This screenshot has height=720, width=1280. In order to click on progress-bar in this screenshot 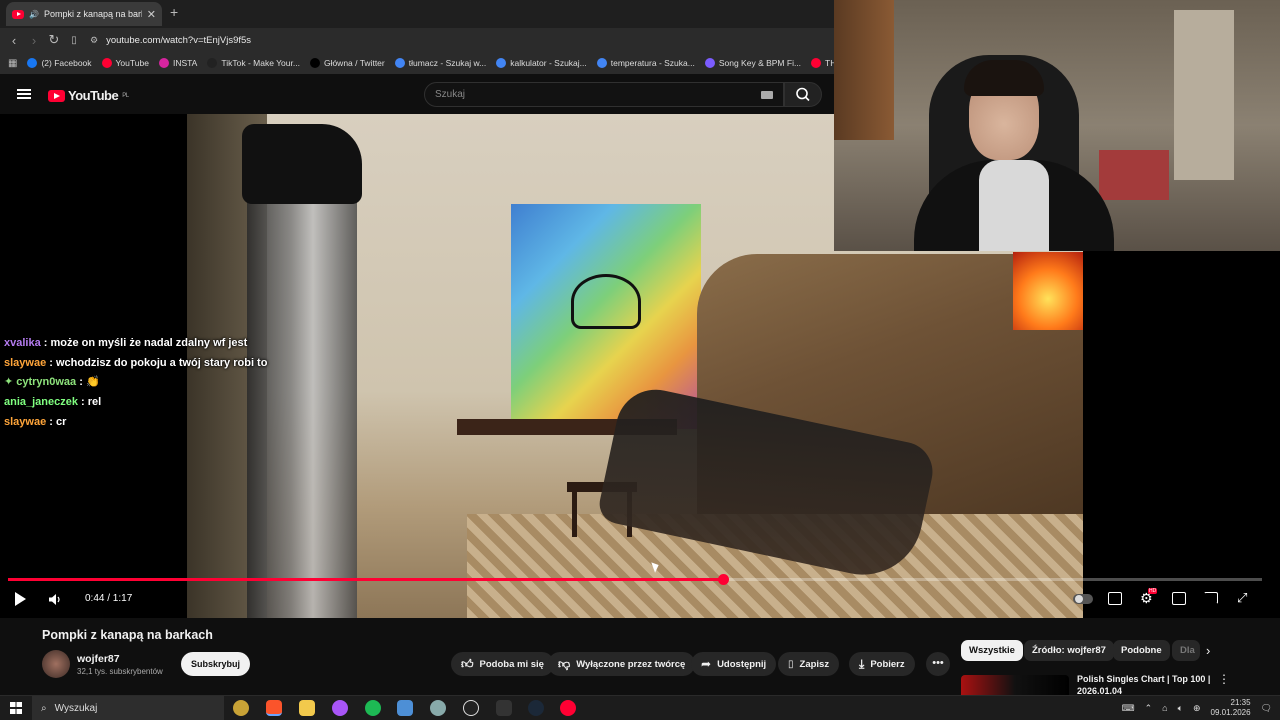, I will do `click(635, 579)`.